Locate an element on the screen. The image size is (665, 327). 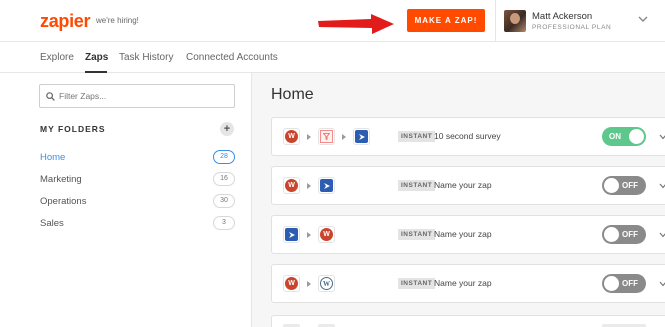
wordpress-icon: W is located at coordinates (326, 283).